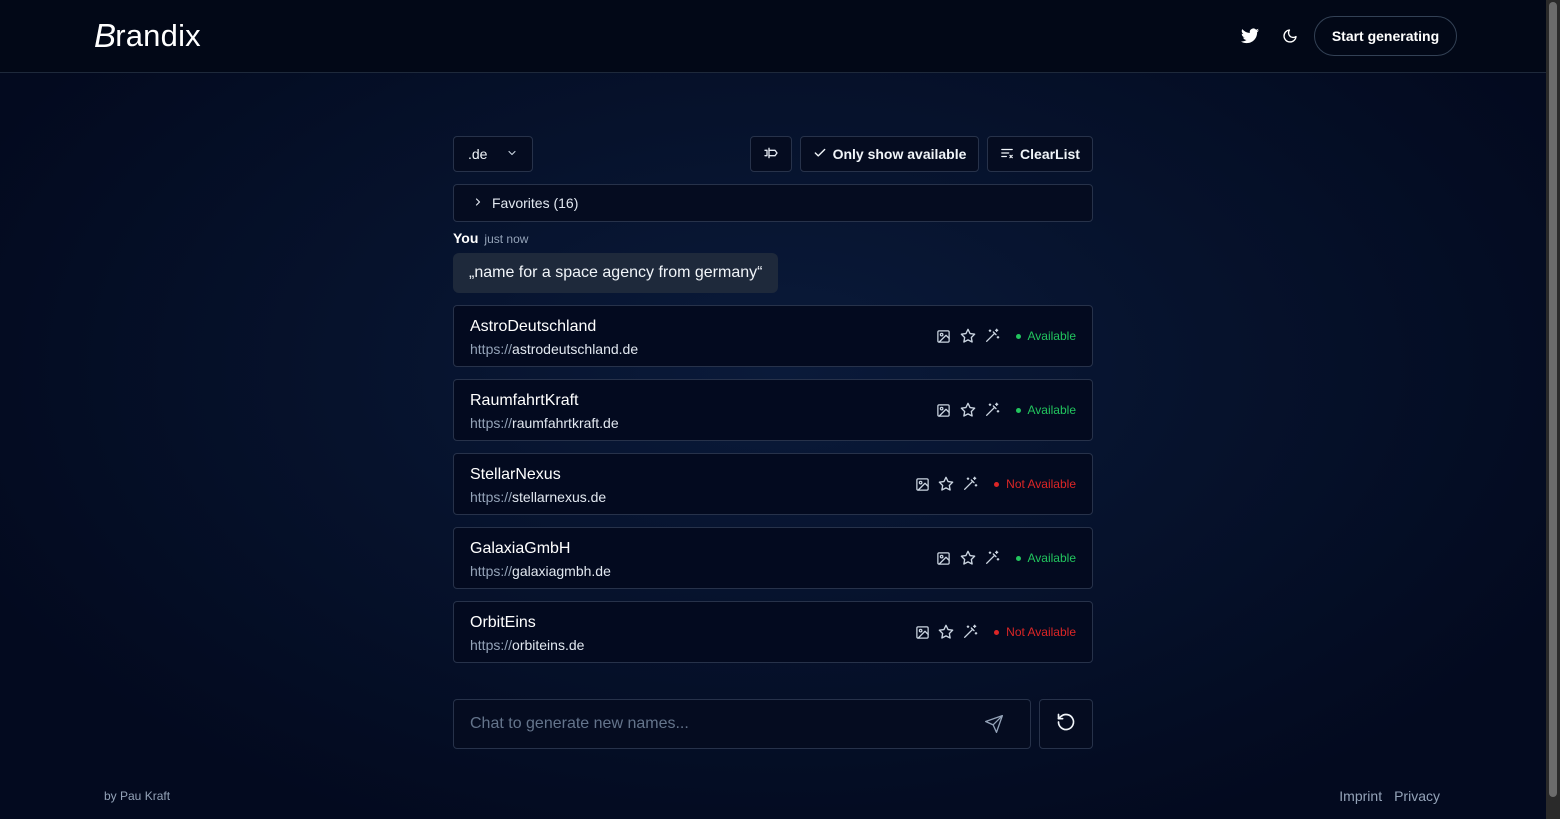  Describe the element at coordinates (773, 203) in the screenshot. I see `favorites-toggle: Favorites (16)` at that location.